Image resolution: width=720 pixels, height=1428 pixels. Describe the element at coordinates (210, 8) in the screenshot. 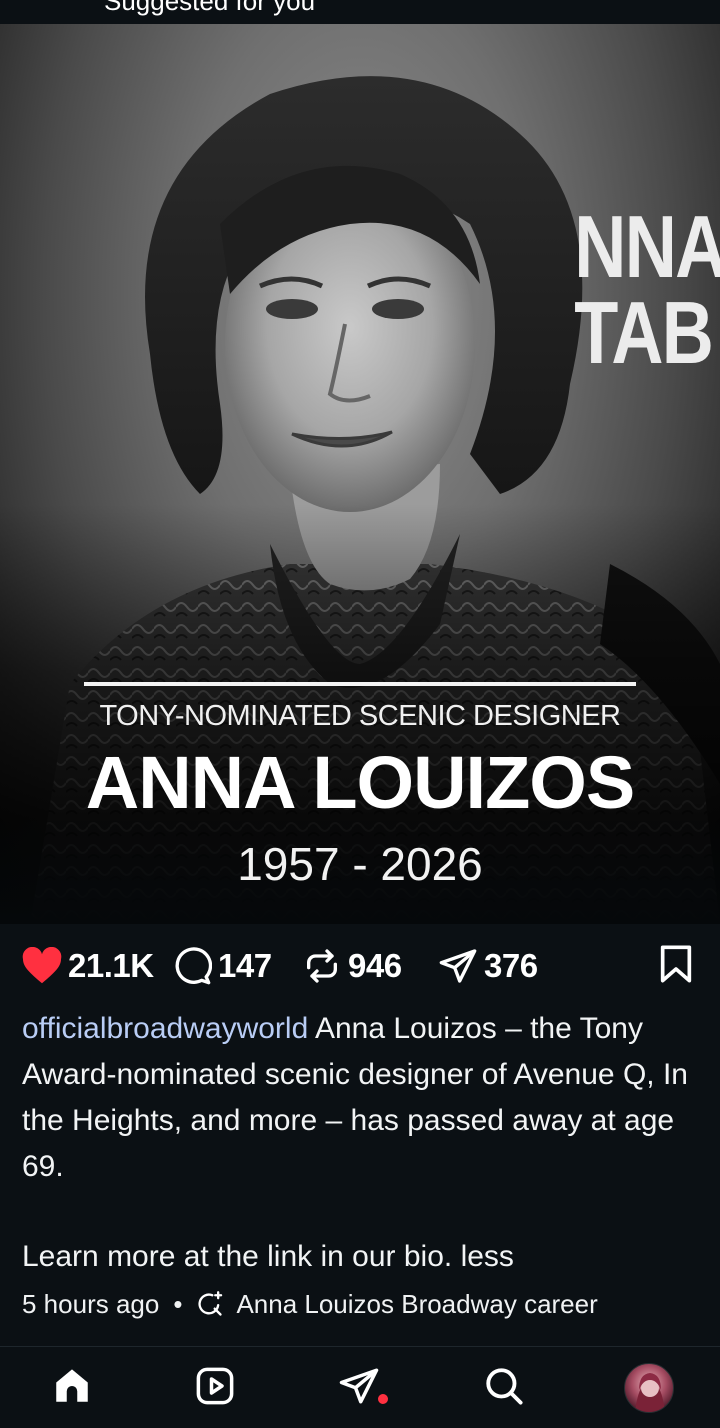

I see `suggested-label: Suggested for you` at that location.